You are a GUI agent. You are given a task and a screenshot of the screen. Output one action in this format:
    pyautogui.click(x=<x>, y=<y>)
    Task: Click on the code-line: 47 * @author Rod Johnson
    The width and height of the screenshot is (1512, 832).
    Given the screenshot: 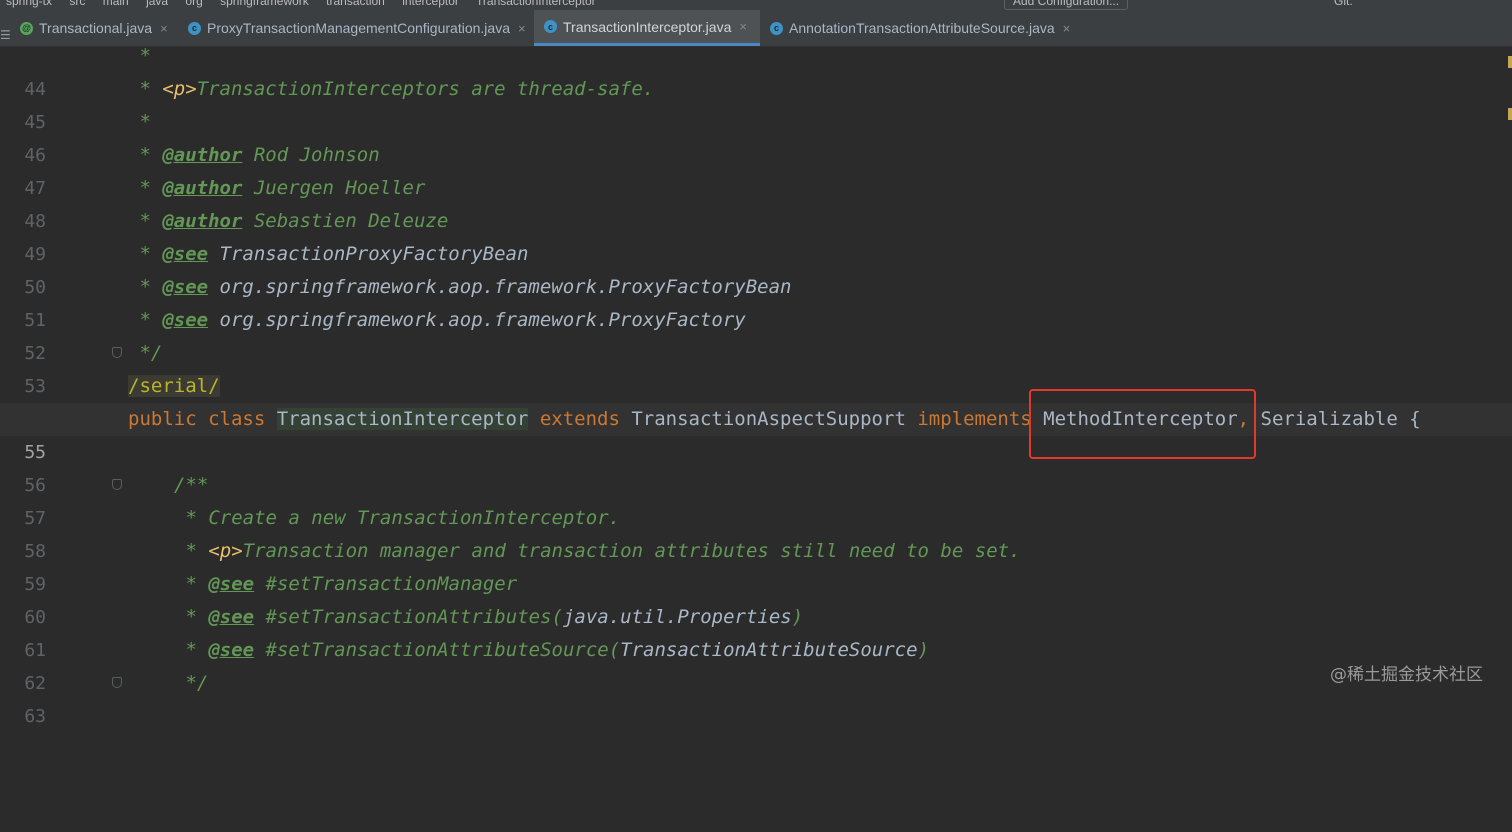 What is the action you would take?
    pyautogui.click(x=756, y=169)
    